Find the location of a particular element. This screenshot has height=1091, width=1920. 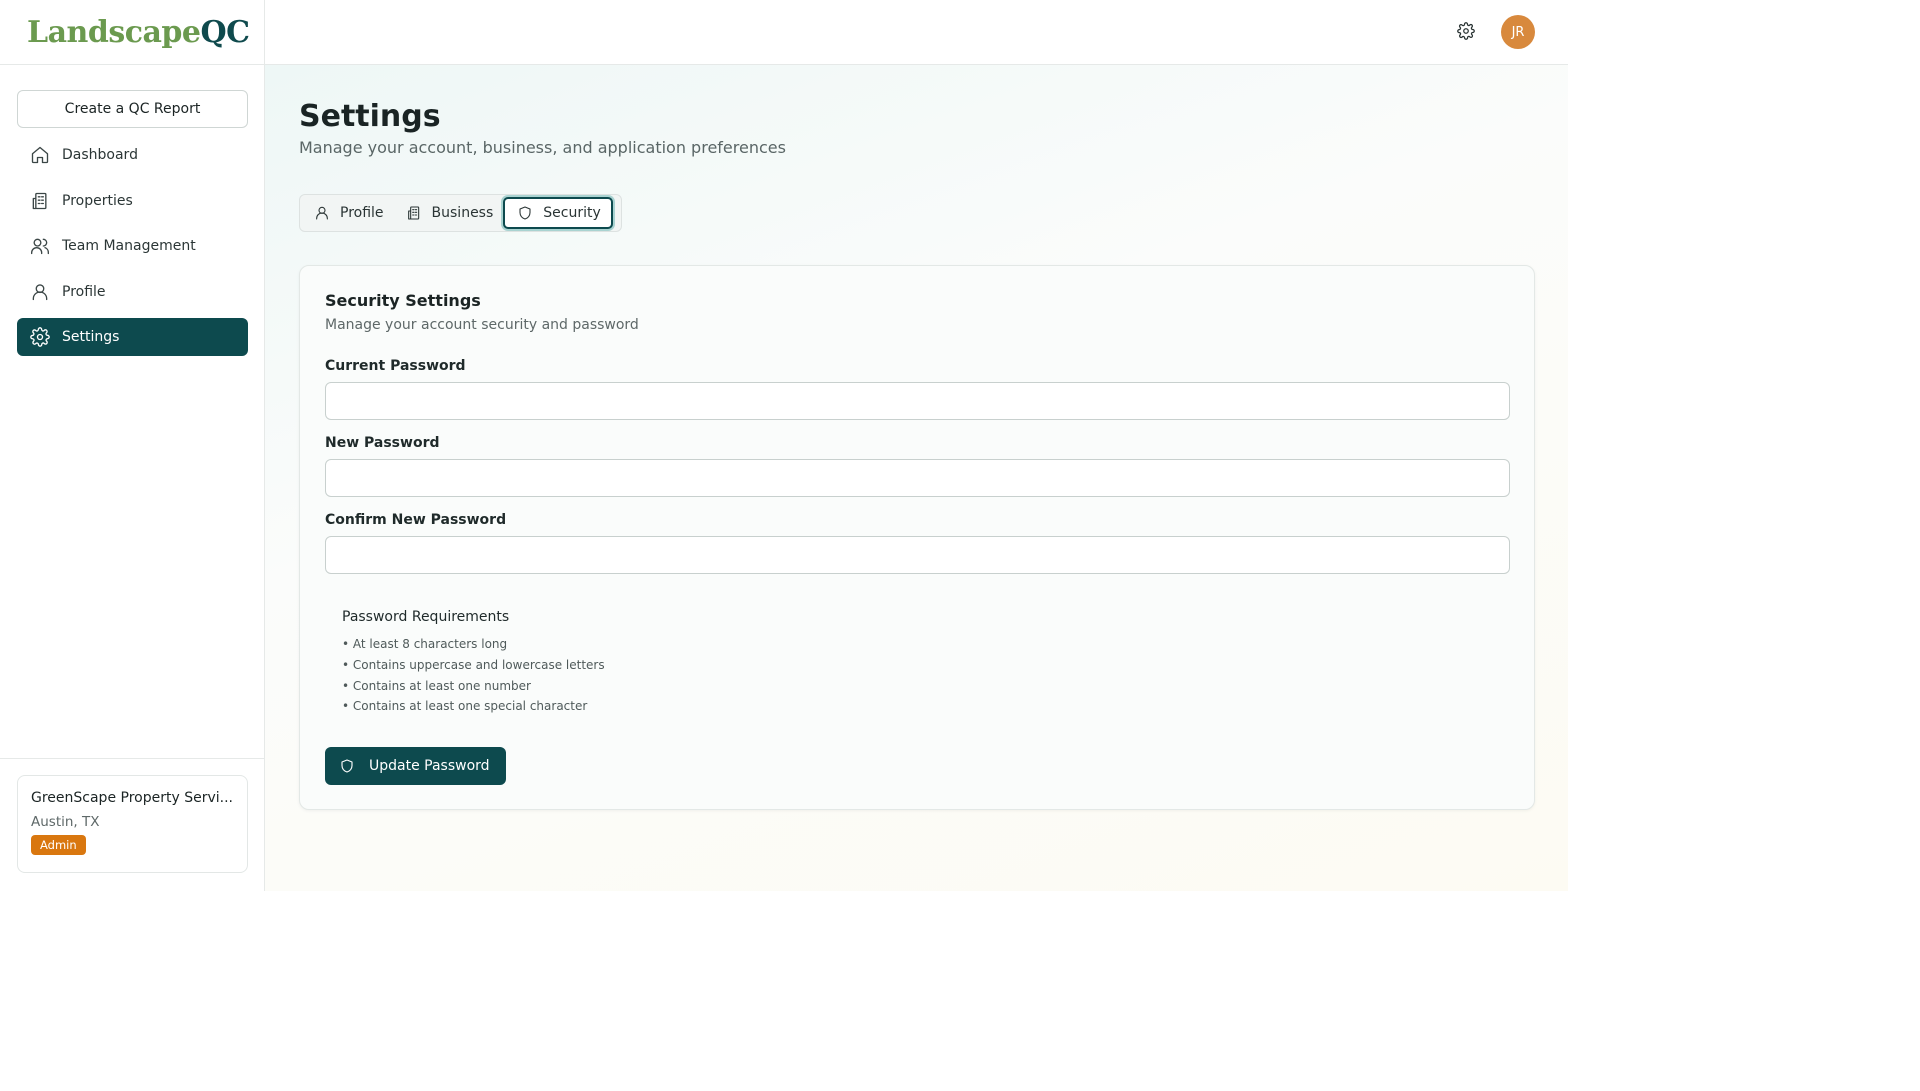

confirm-password-label: Confirm New Password is located at coordinates (416, 520).